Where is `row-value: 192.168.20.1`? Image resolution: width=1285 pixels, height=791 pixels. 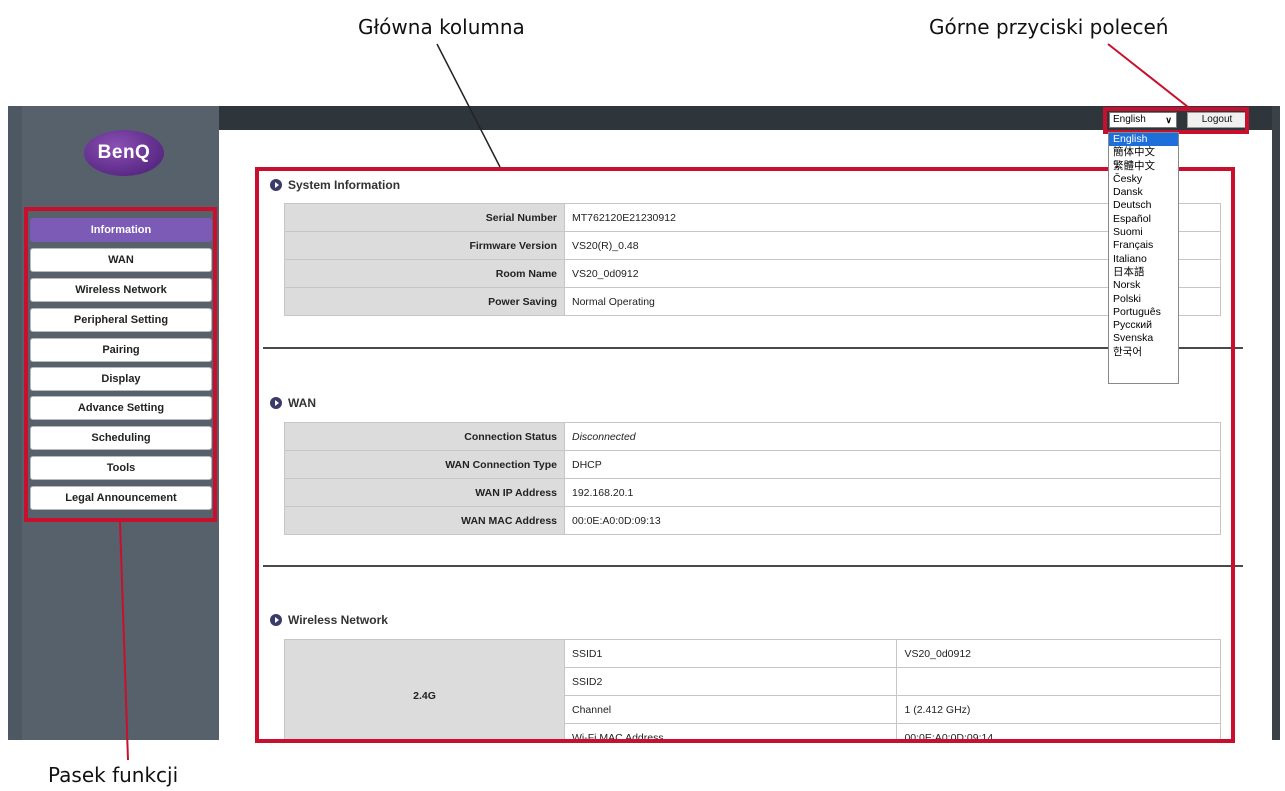
row-value: 192.168.20.1 is located at coordinates (892, 492).